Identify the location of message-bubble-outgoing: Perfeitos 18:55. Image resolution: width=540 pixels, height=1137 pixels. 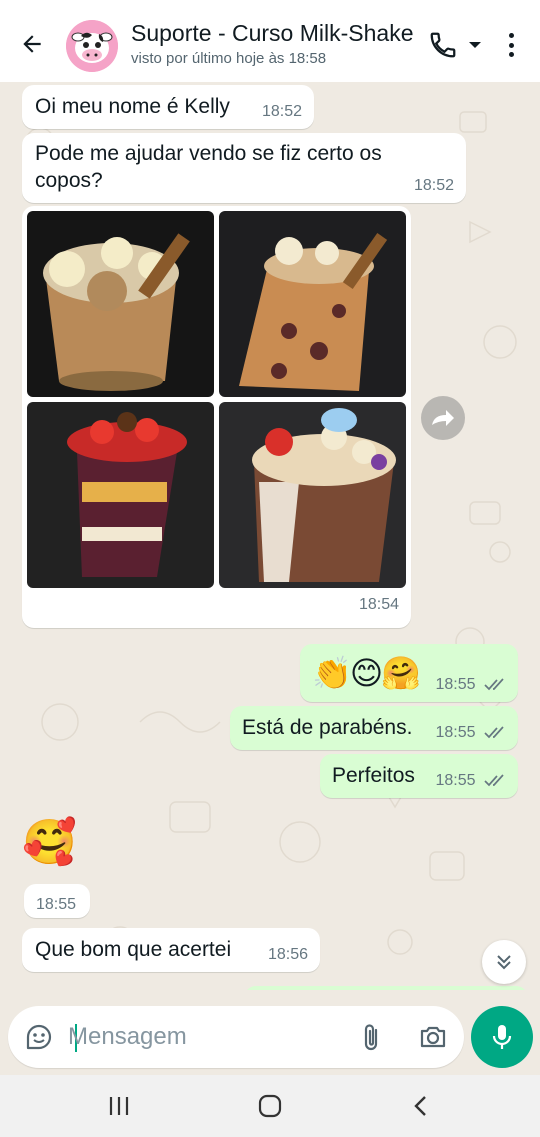
(419, 776).